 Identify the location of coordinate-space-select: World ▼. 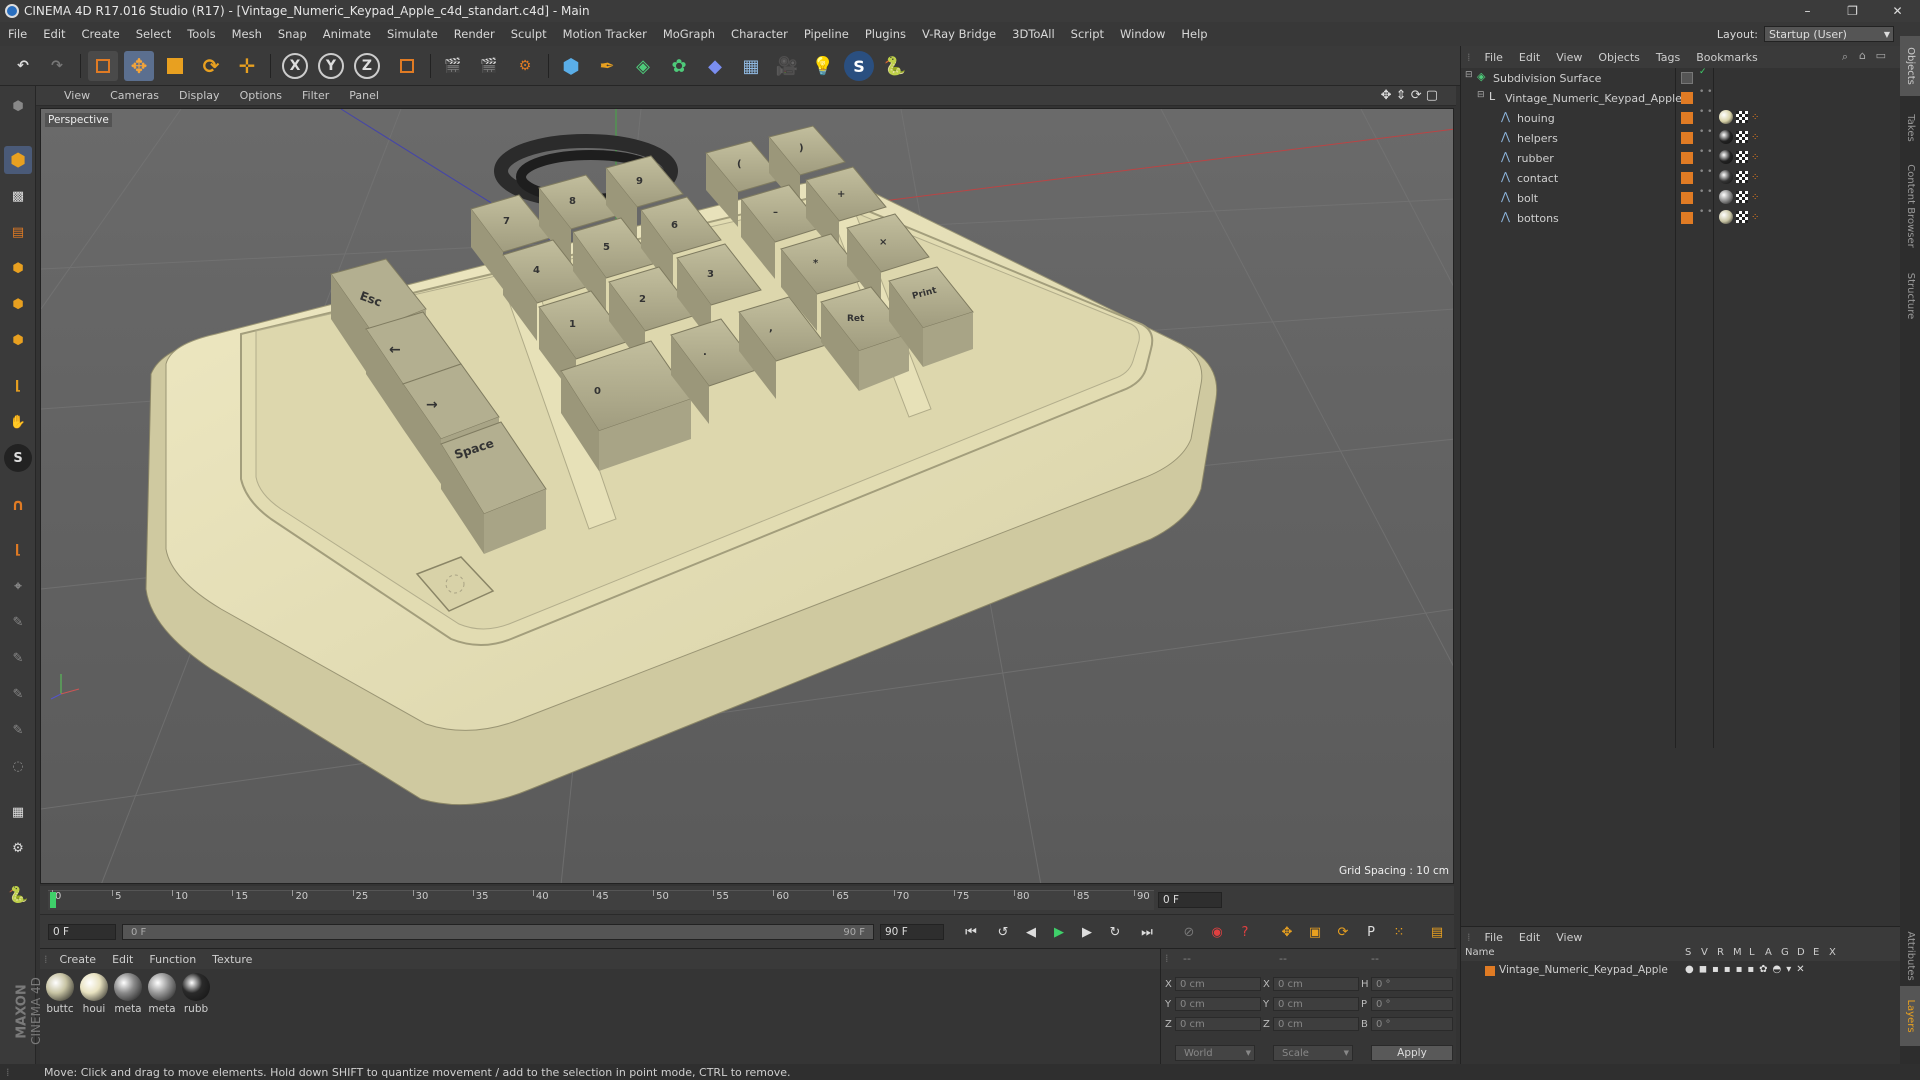
(1215, 1053).